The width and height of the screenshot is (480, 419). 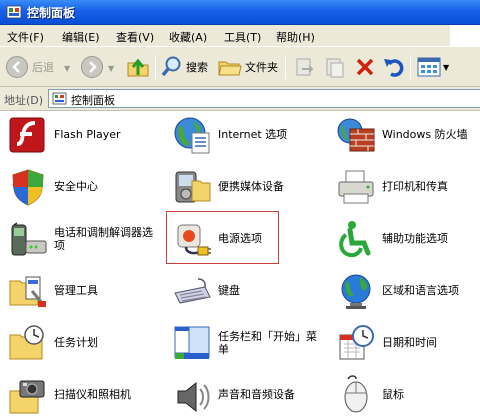 I want to click on folders-label: 文件夹, so click(x=261, y=67).